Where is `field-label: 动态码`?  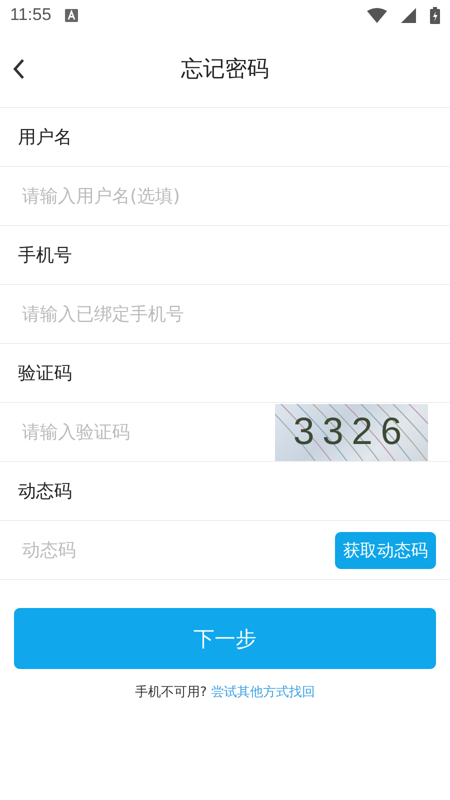 field-label: 动态码 is located at coordinates (45, 491).